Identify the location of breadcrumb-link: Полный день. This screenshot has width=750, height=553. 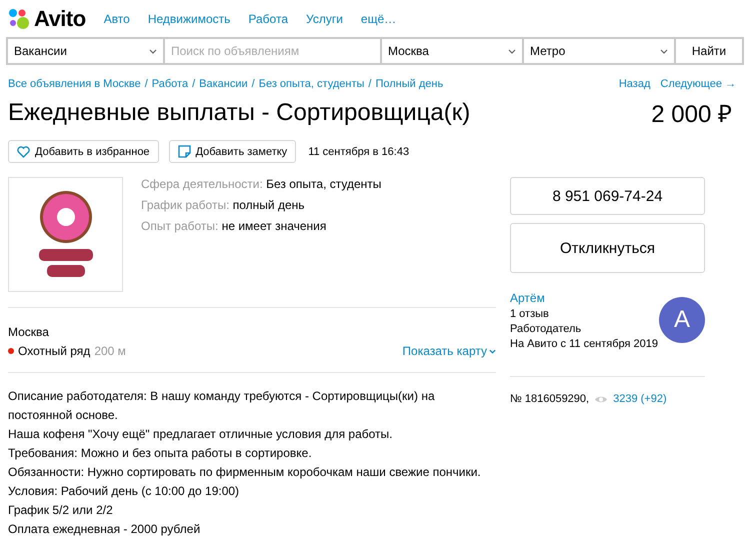
(409, 84).